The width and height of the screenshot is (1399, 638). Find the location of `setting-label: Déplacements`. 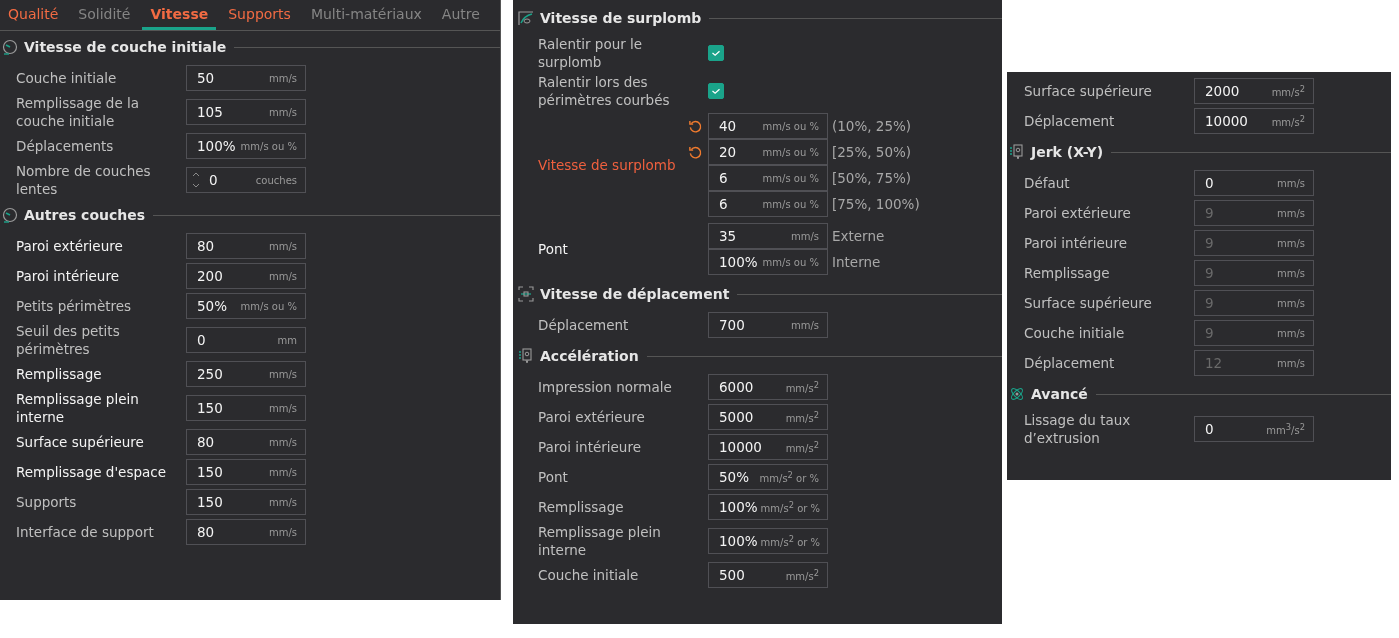

setting-label: Déplacements is located at coordinates (65, 146).